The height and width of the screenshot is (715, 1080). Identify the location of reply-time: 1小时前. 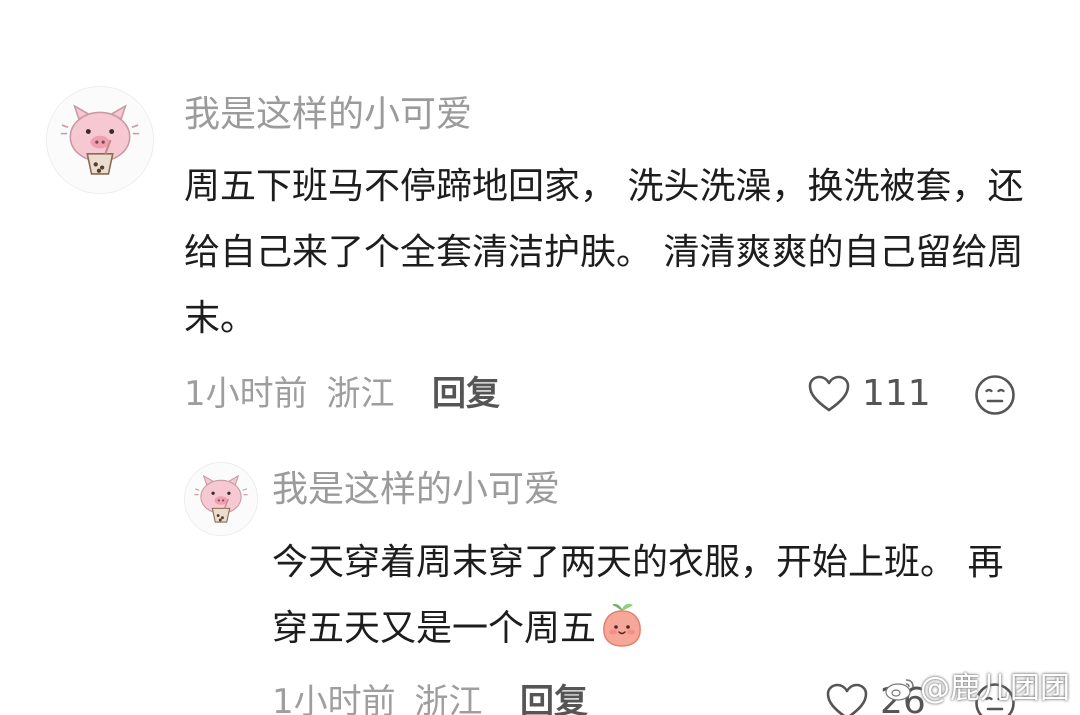
(334, 698).